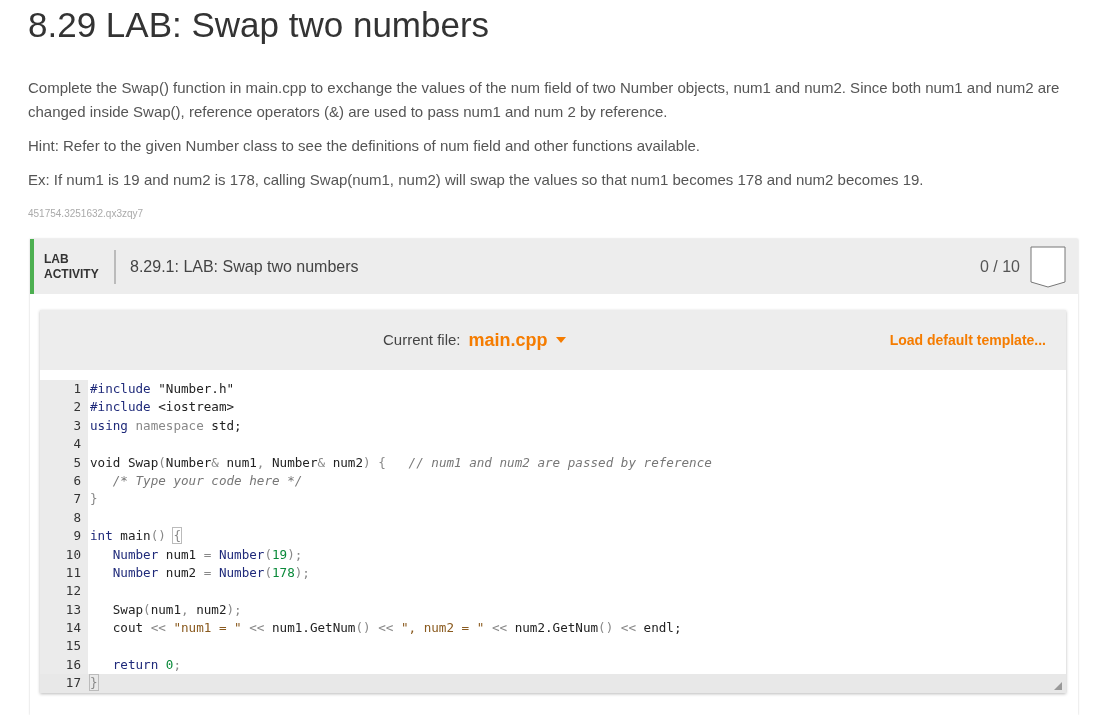 The height and width of the screenshot is (715, 1111). I want to click on line-number: 11, so click(73, 572).